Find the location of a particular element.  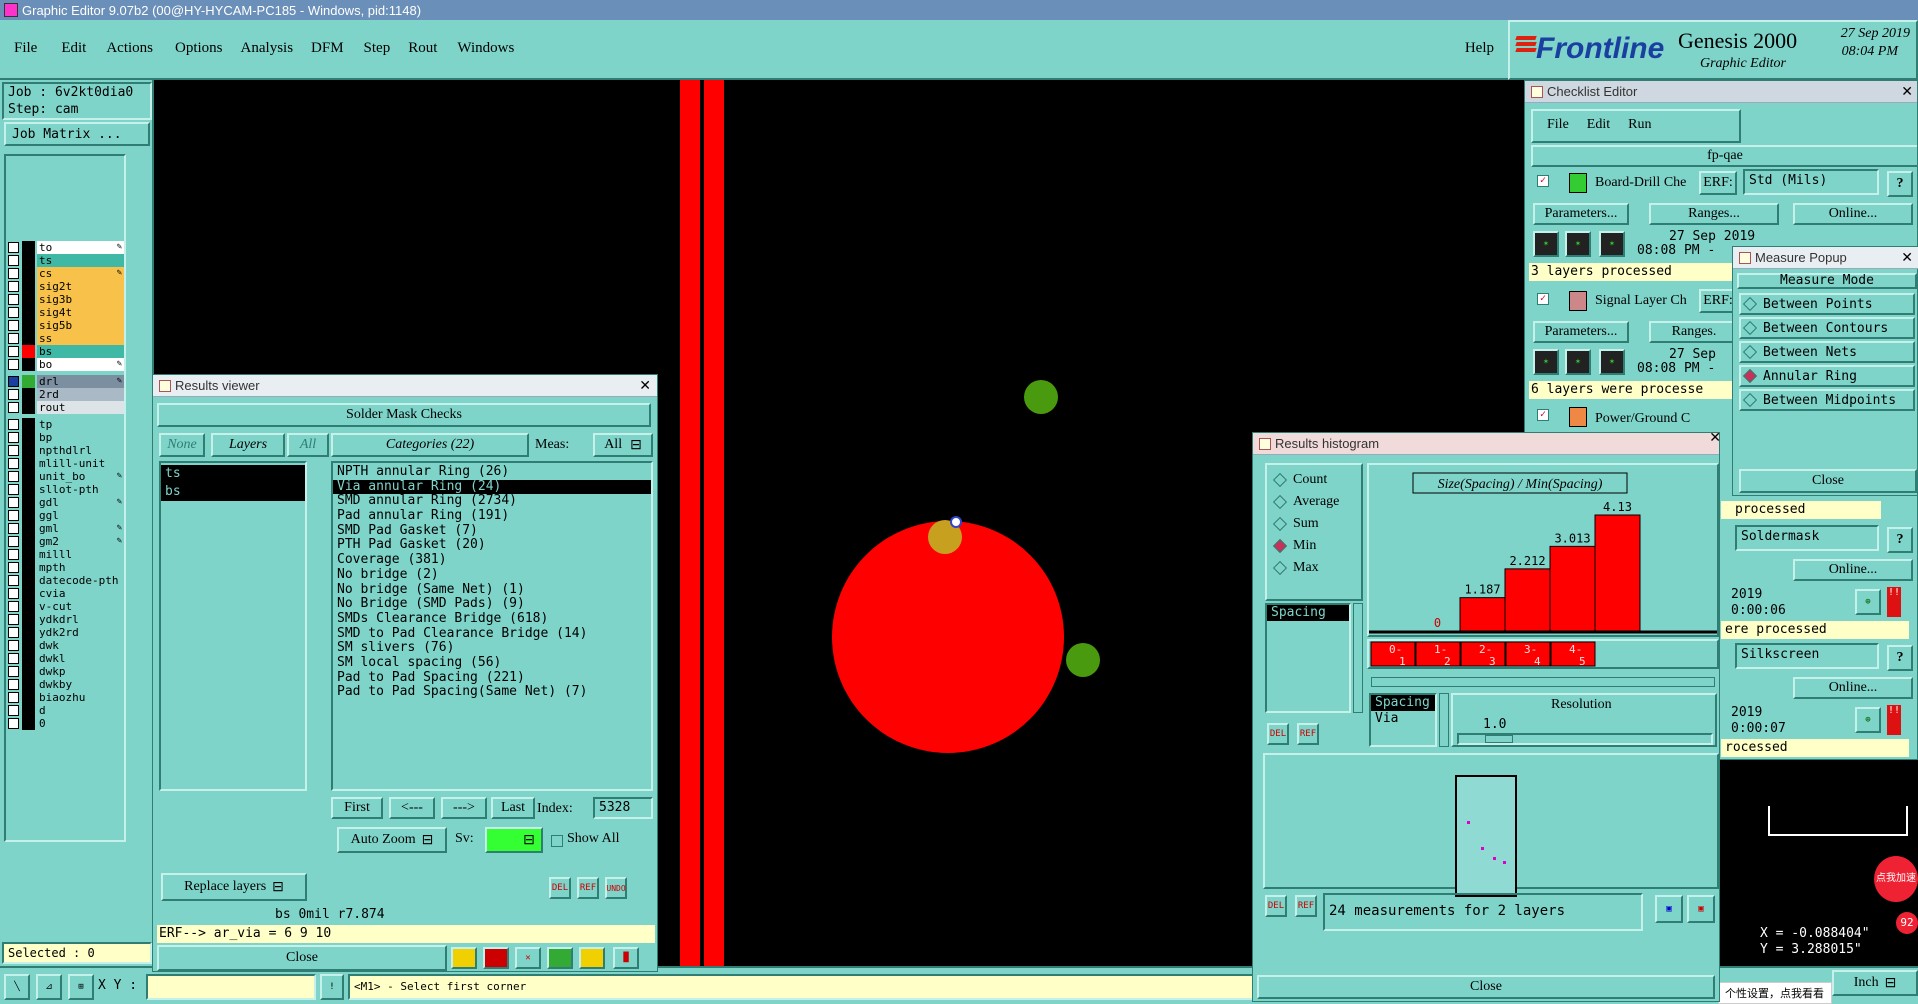

layer-row: dwkby is located at coordinates (66, 684).